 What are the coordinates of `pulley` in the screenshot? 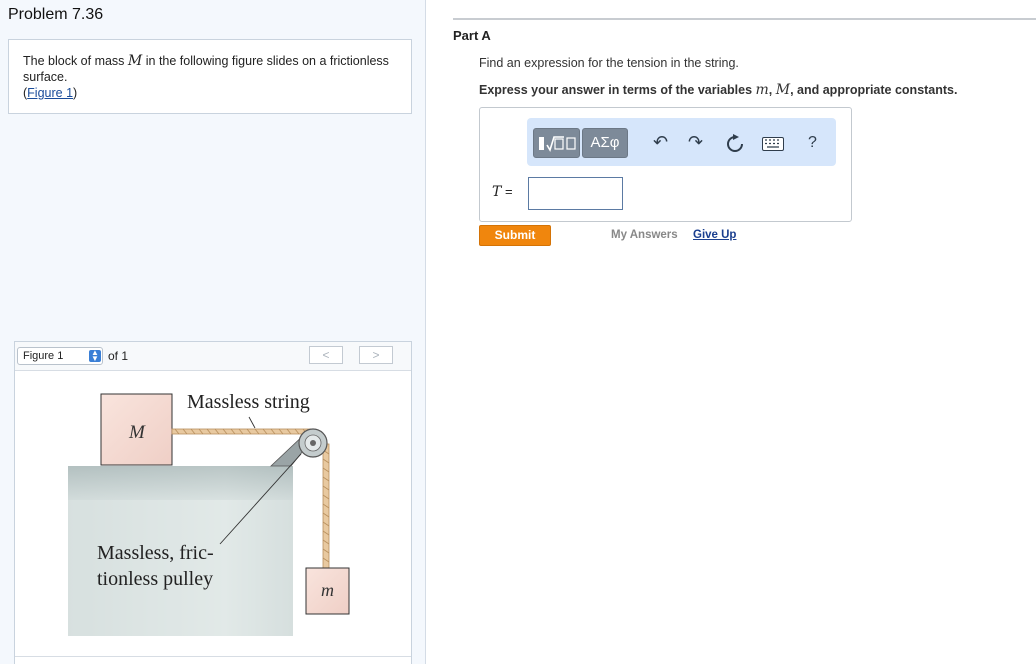 It's located at (298, 447).